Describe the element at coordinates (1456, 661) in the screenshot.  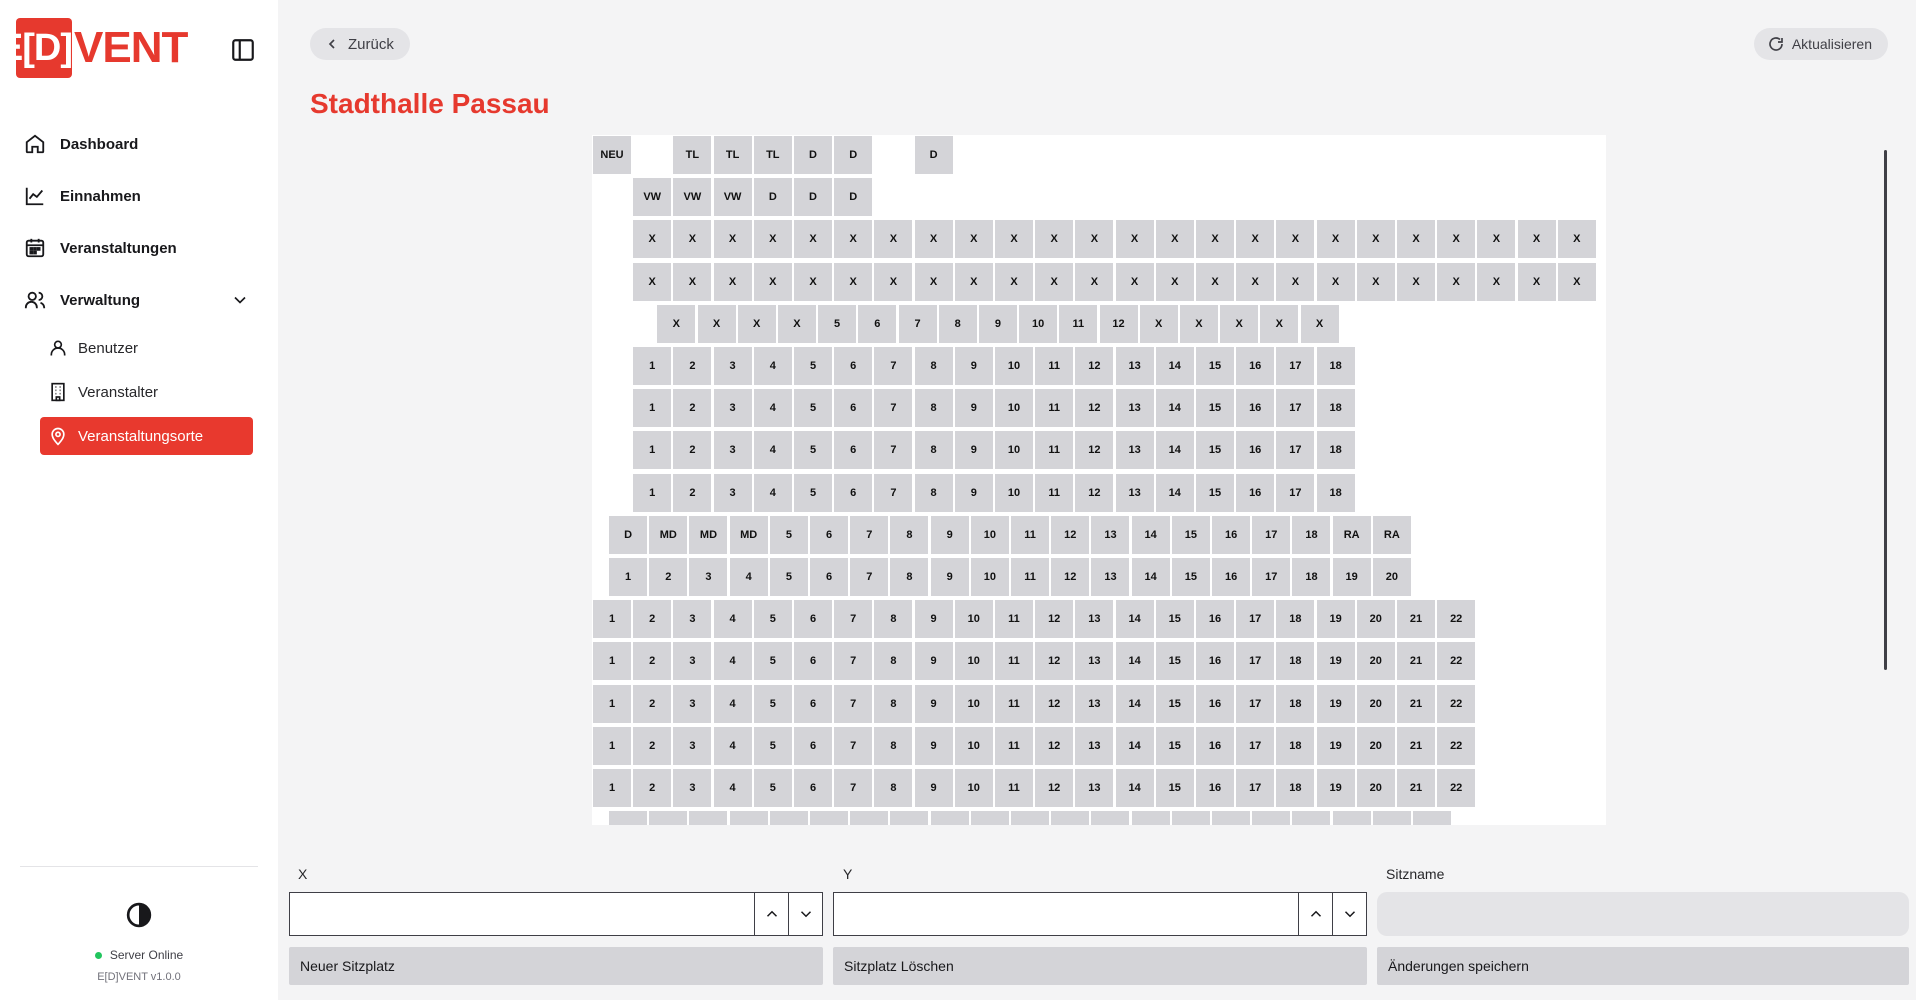
I see `seat: 22` at that location.